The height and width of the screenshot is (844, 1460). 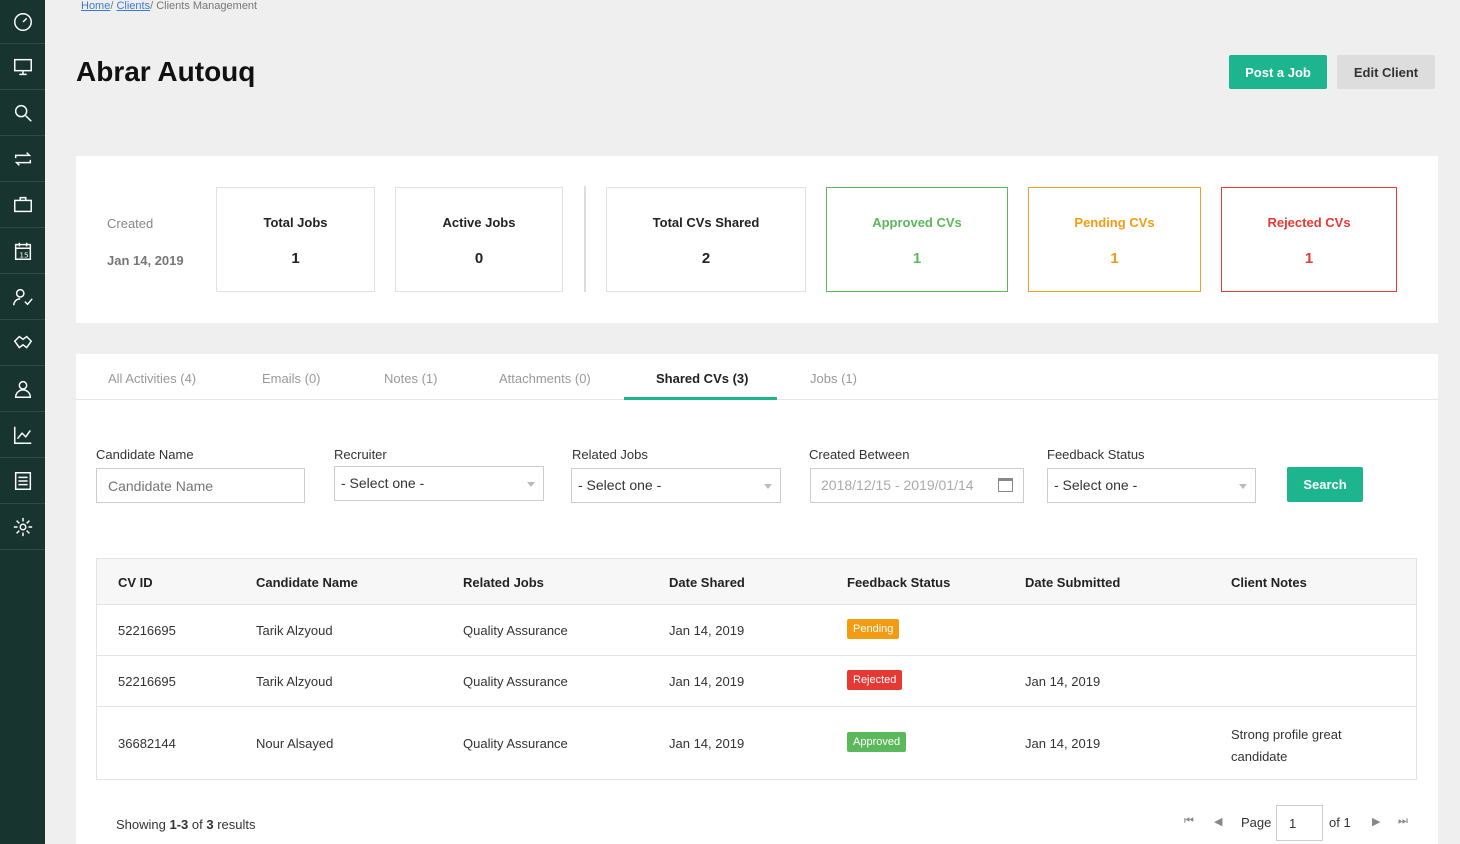 I want to click on column-header: Client Notes, so click(x=1269, y=582).